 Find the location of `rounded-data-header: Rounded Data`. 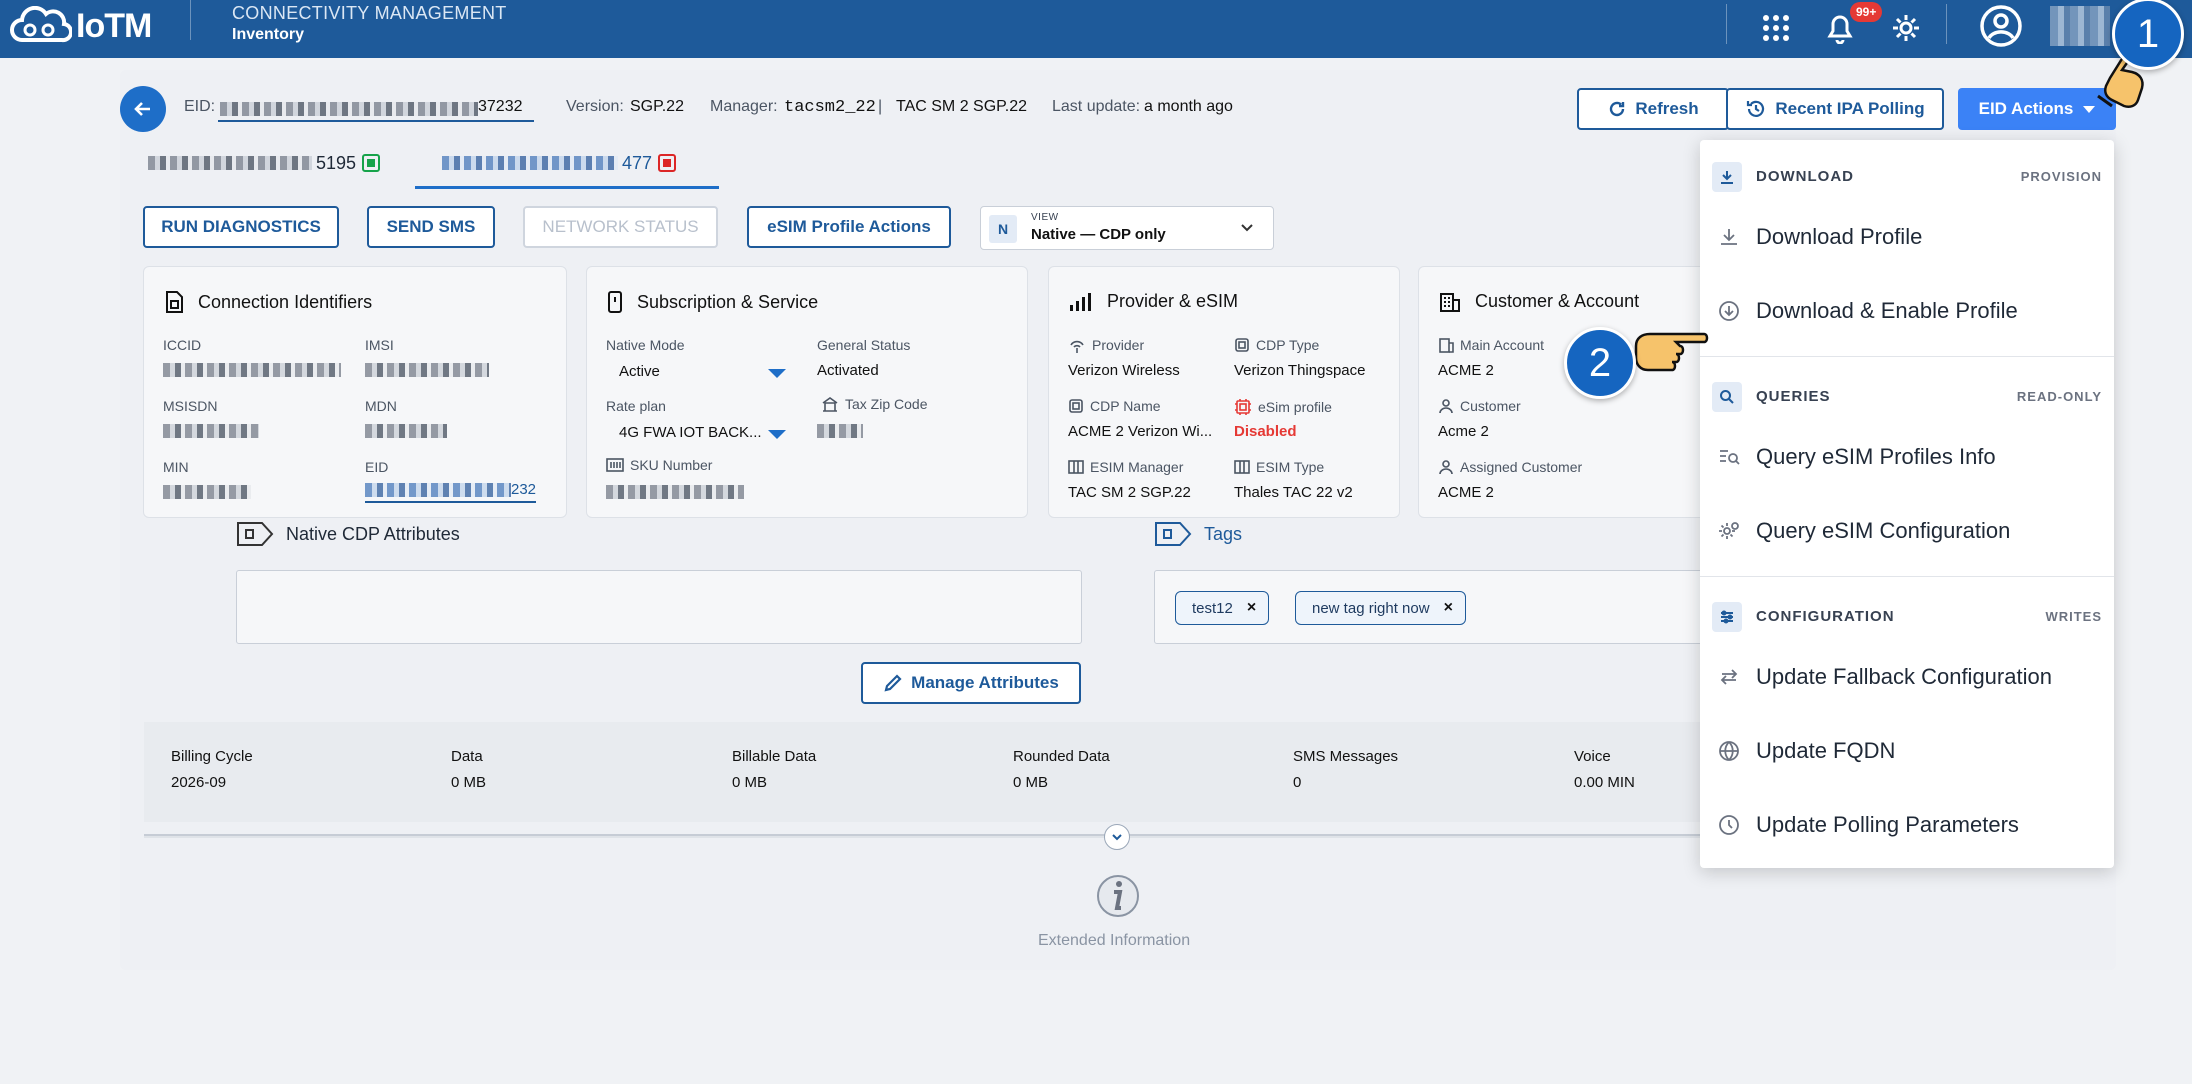

rounded-data-header: Rounded Data is located at coordinates (1061, 756).